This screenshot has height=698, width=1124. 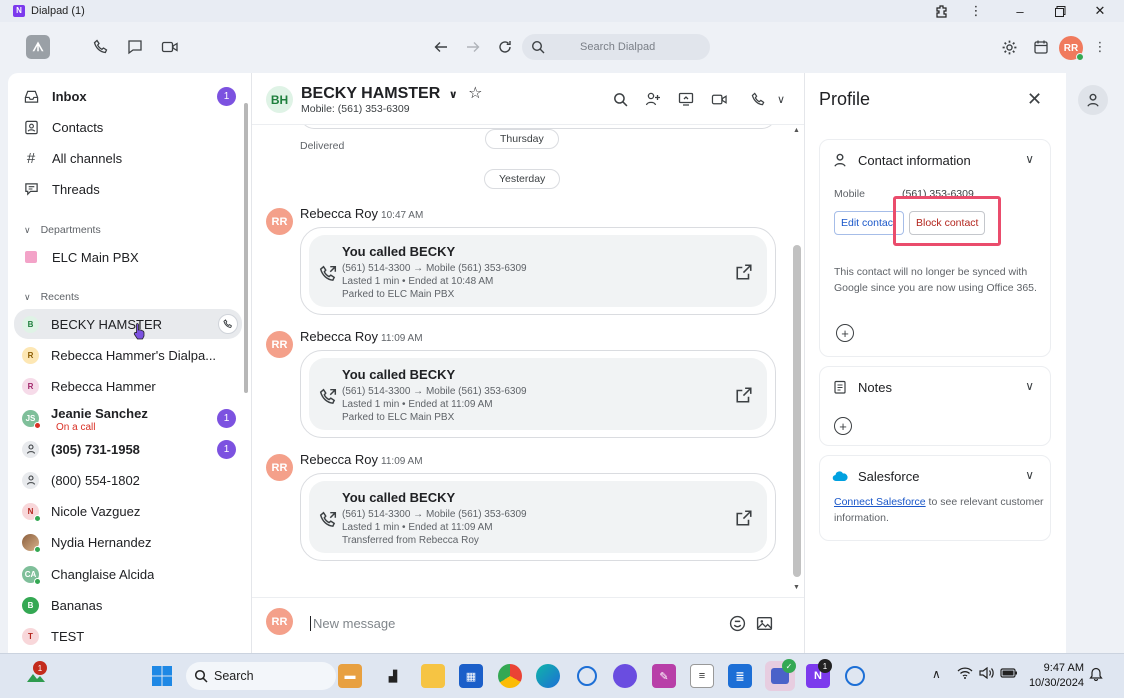 What do you see at coordinates (781, 99) in the screenshot?
I see `call-options-chevron-icon: ∨` at bounding box center [781, 99].